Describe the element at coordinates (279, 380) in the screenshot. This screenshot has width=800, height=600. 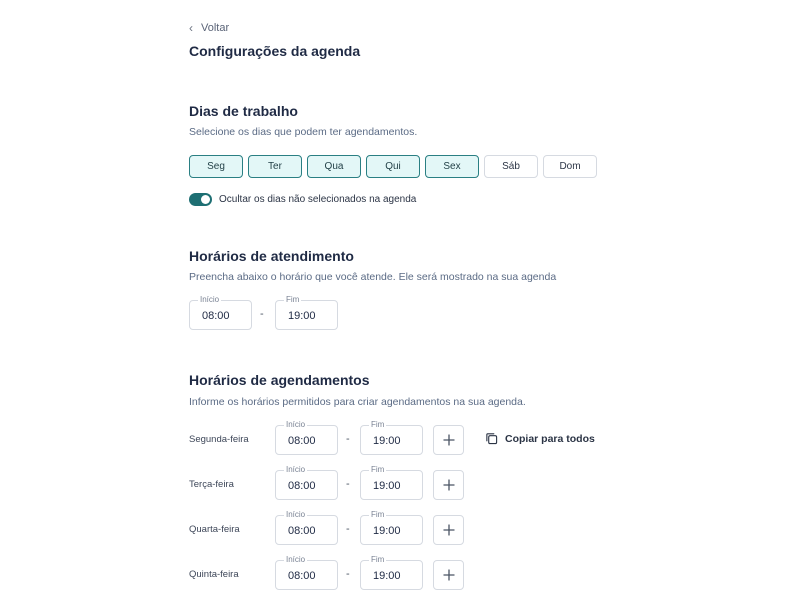
I see `booking-hours-title: Horários de agendamentos` at that location.